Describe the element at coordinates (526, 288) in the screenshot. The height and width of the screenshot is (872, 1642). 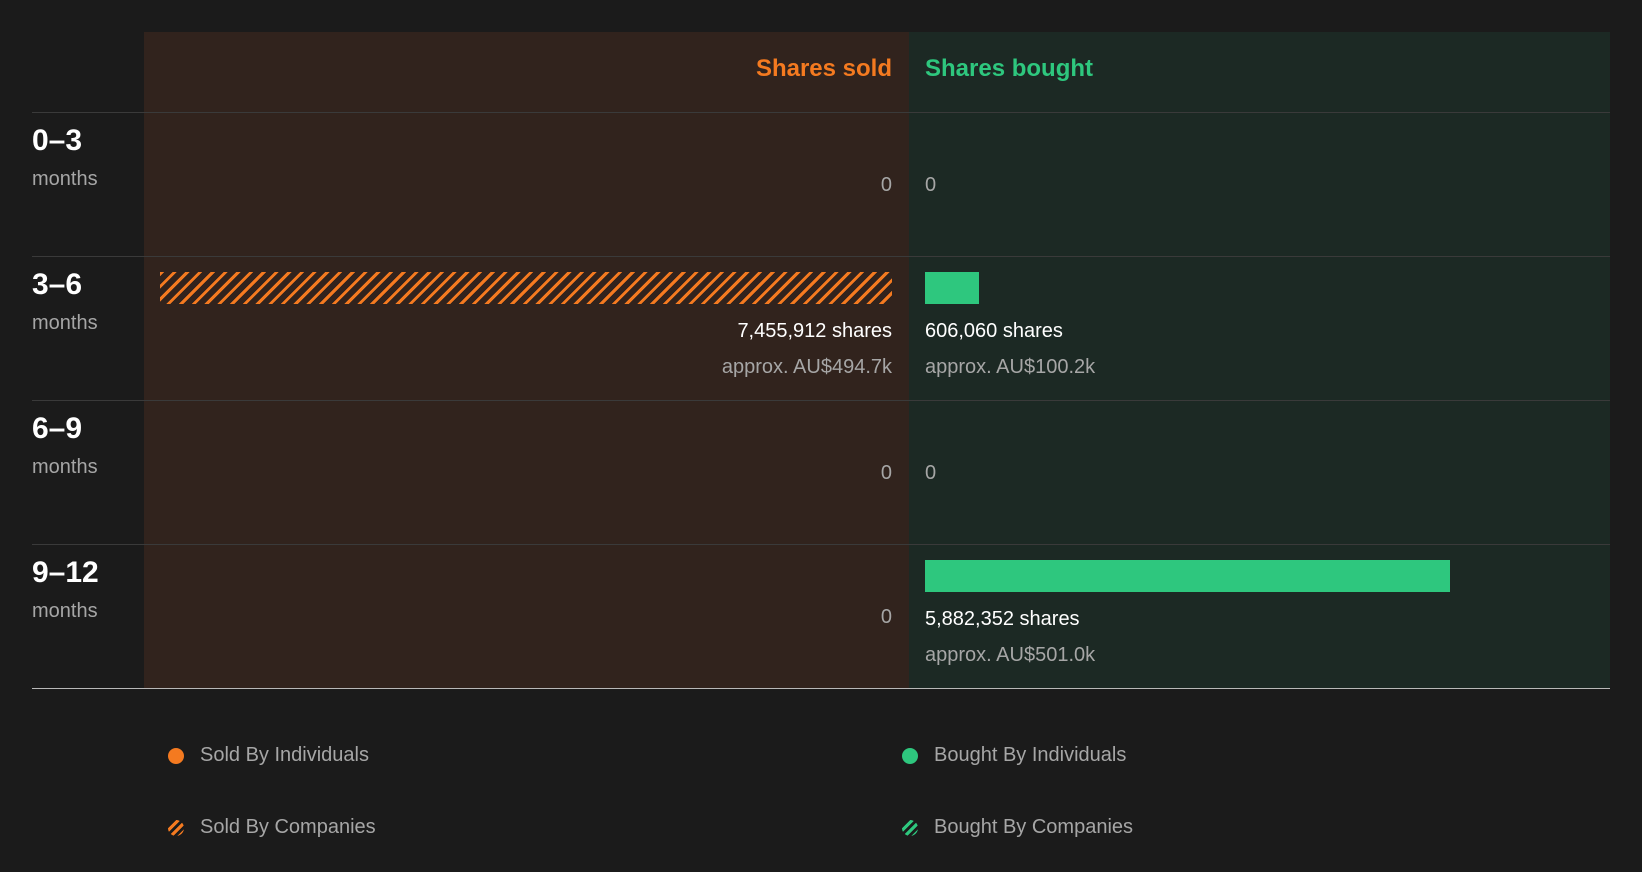
I see `sold-bar` at that location.